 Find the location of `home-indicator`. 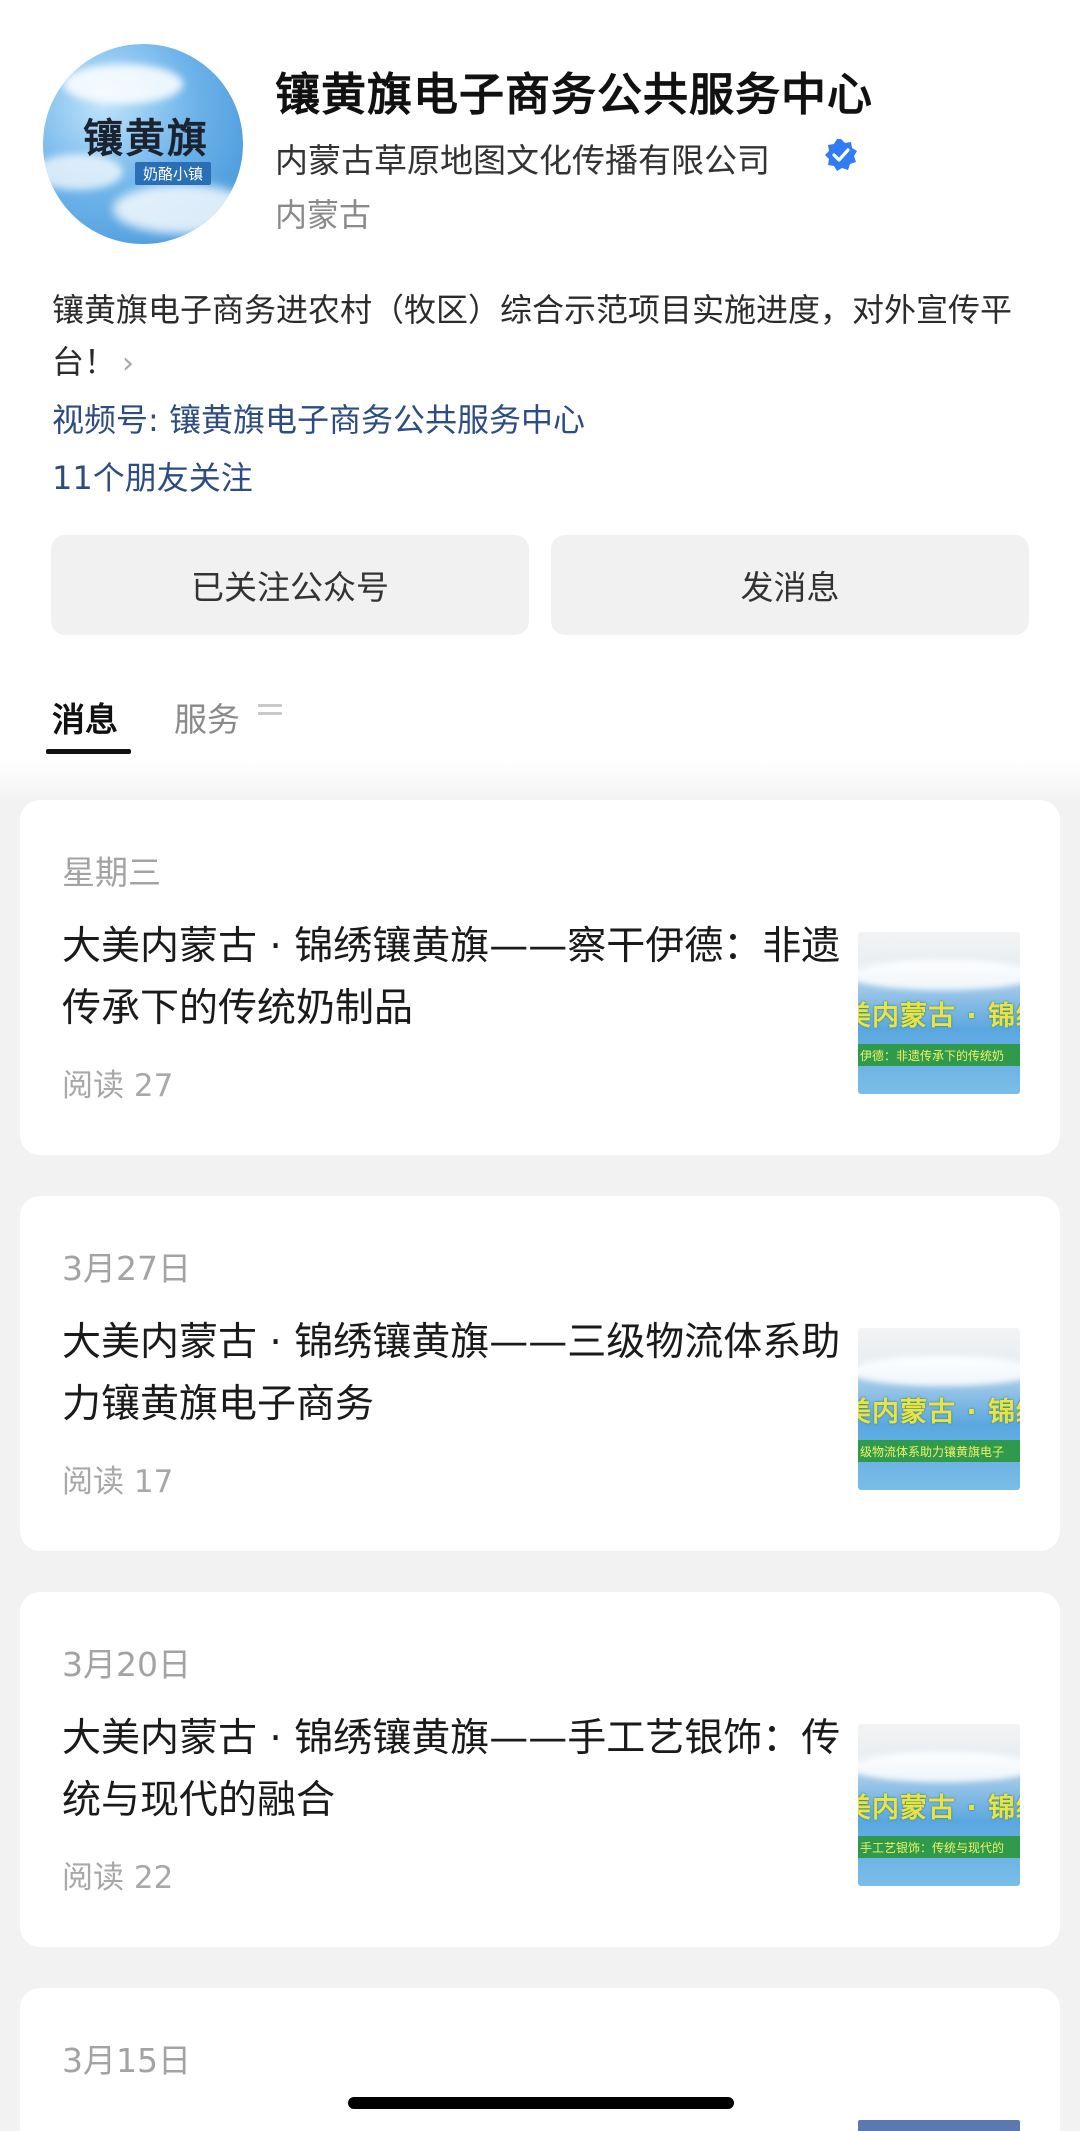

home-indicator is located at coordinates (541, 2103).